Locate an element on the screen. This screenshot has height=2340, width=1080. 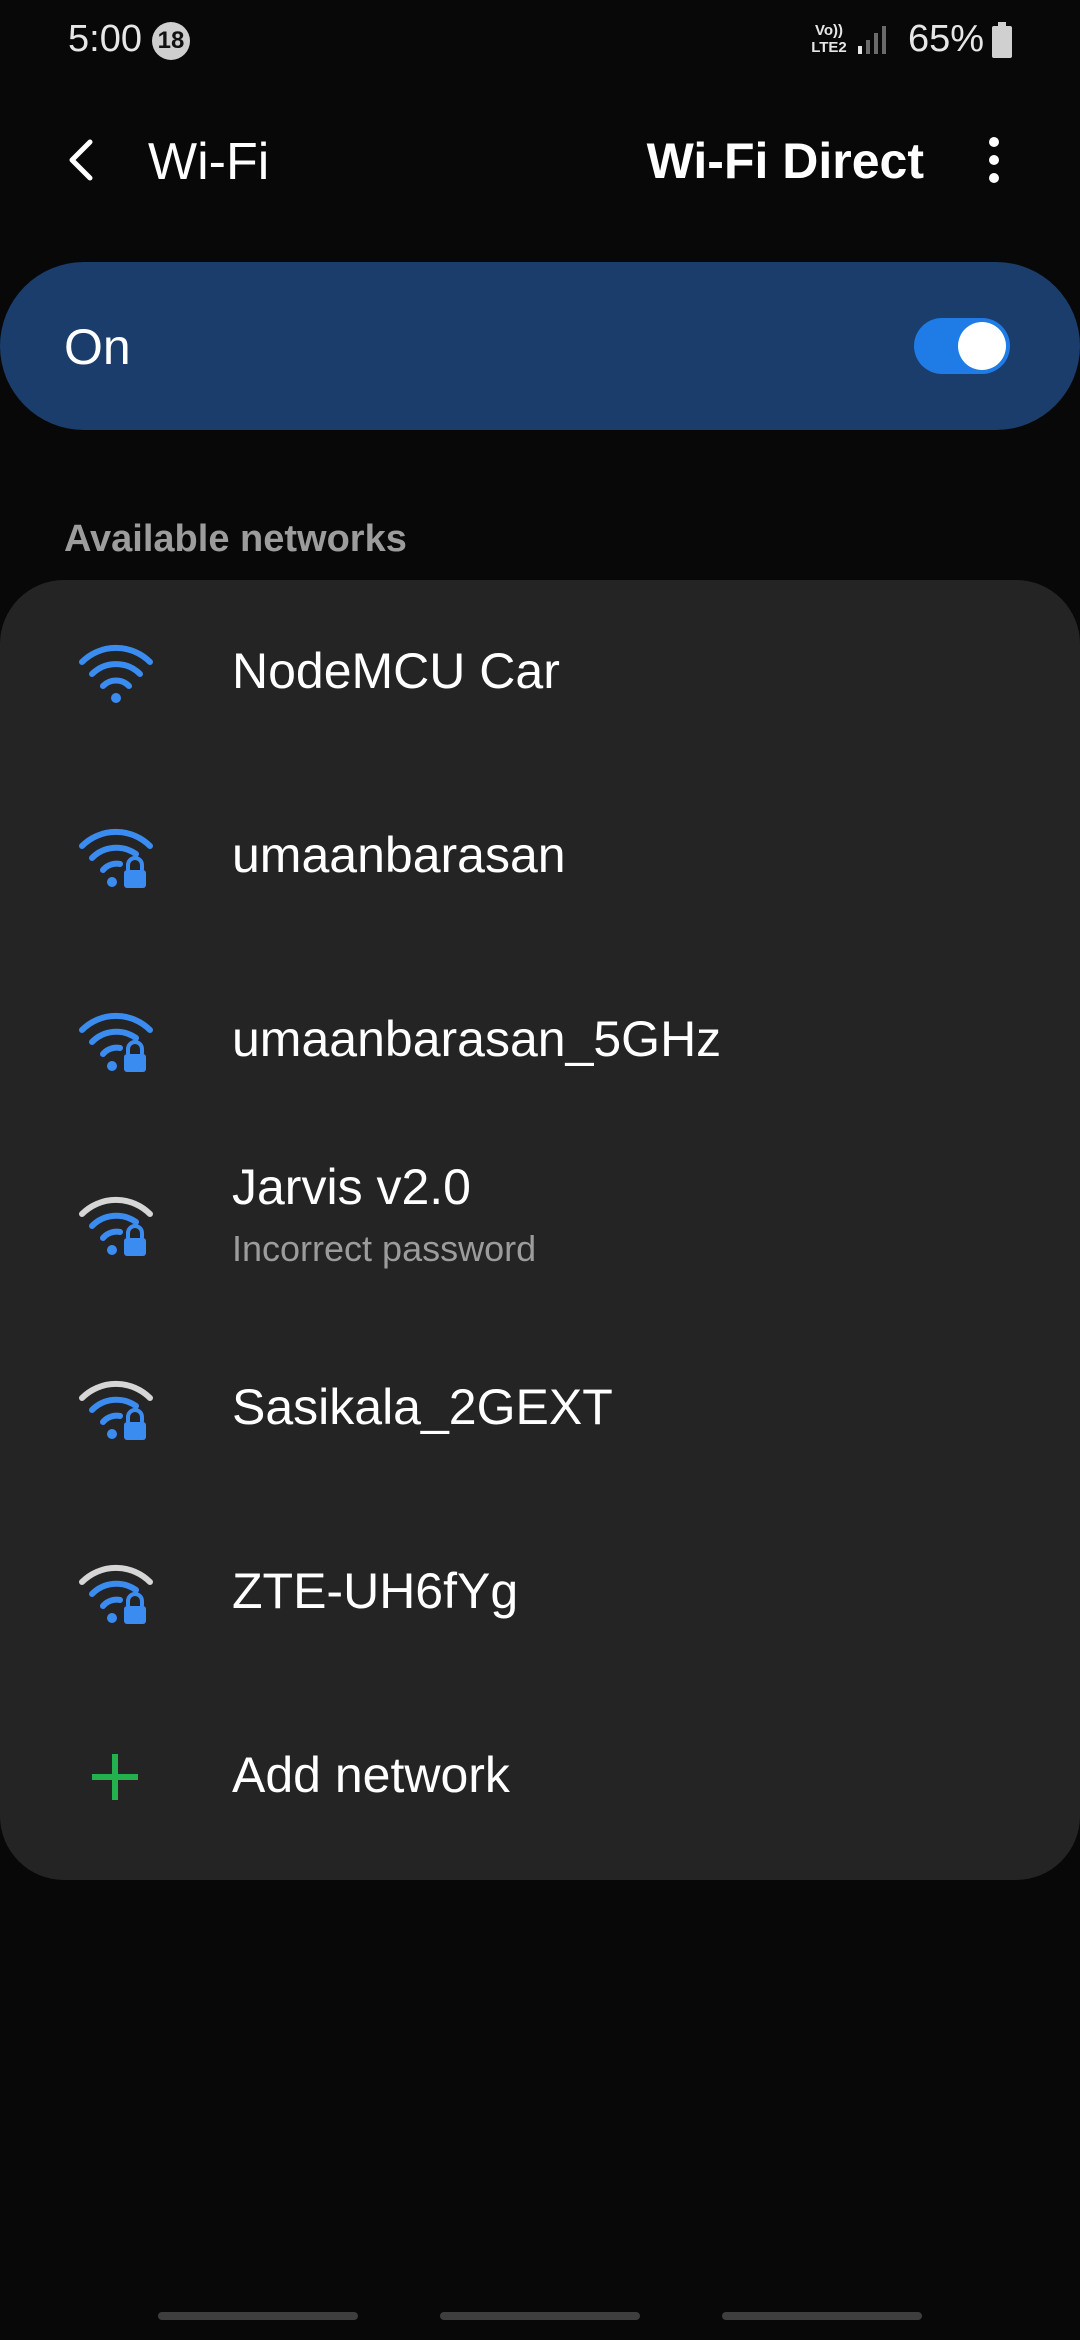
network-name: umaanbarasan is located at coordinates (399, 855).